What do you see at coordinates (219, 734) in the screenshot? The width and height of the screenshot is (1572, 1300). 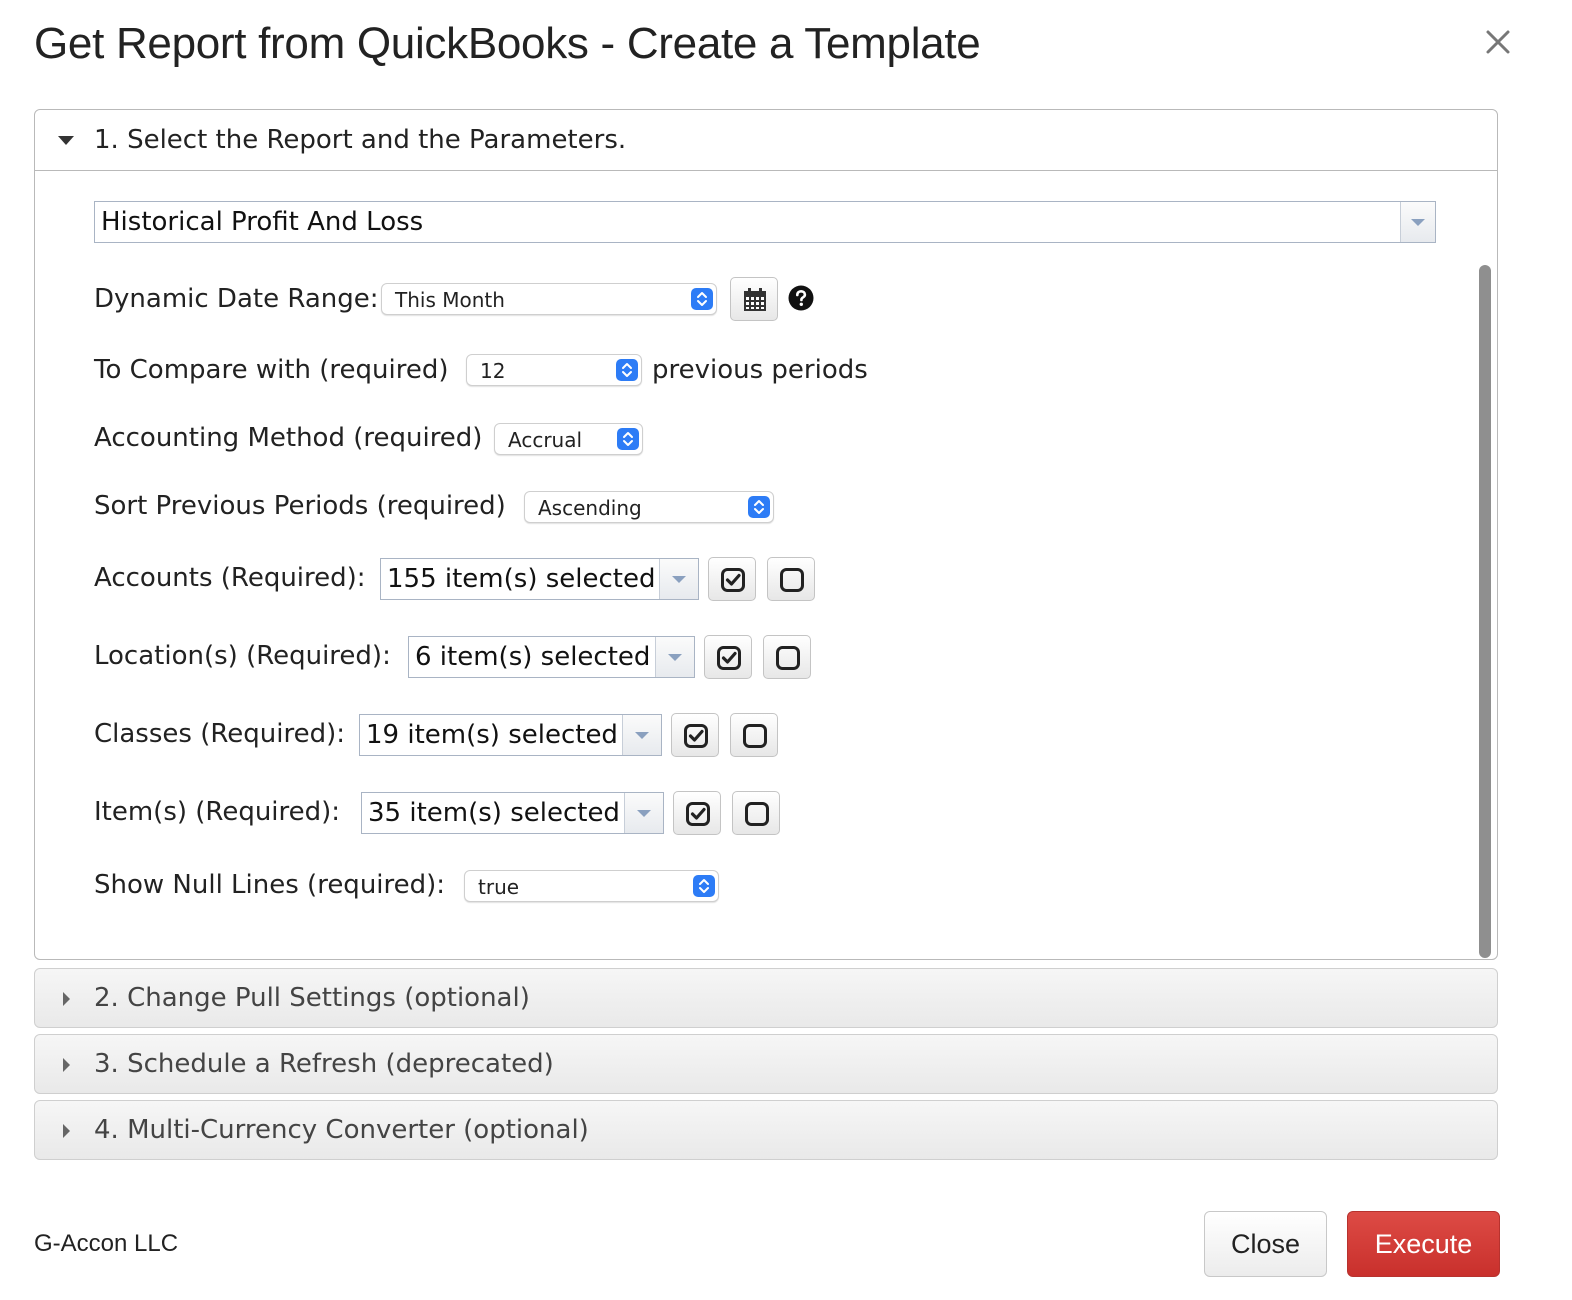 I see `classes-label: Classes (Required):` at bounding box center [219, 734].